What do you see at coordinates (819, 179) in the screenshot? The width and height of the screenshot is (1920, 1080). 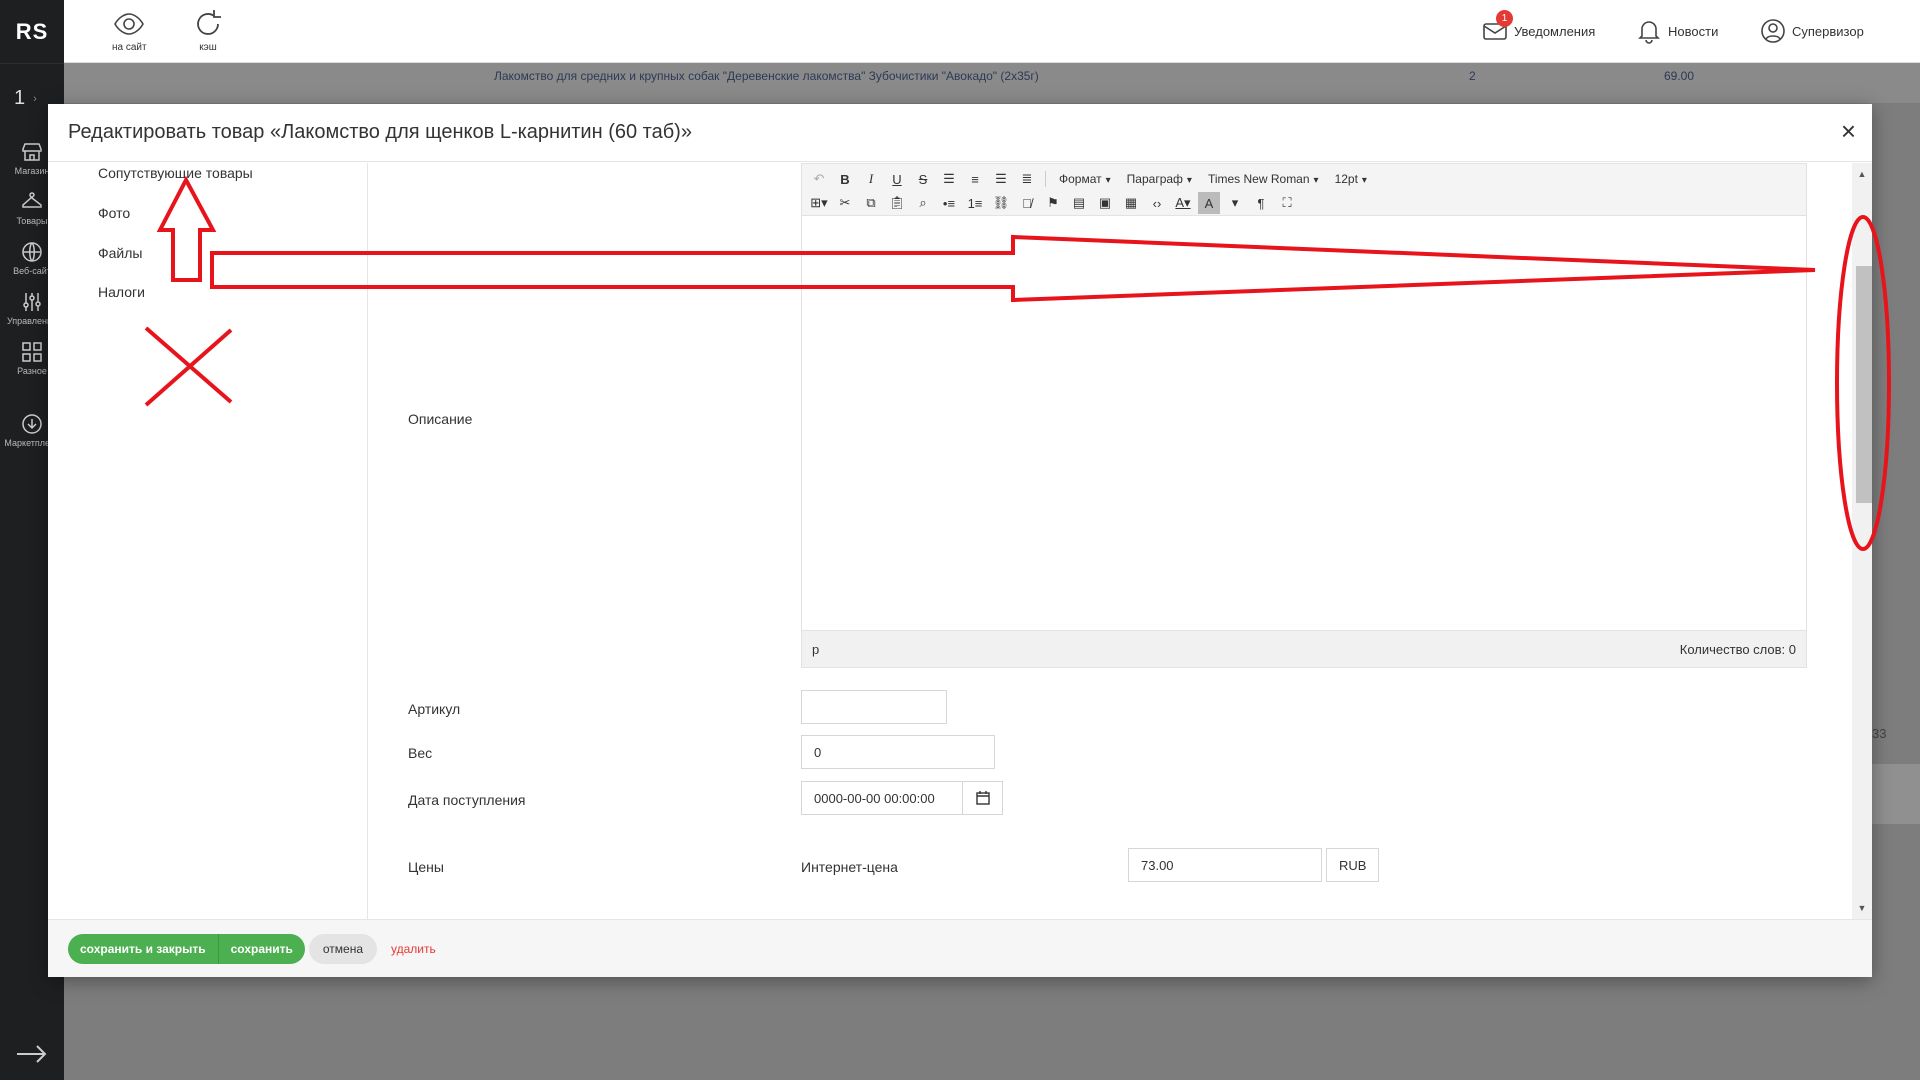 I see `undo-icon: ↶` at bounding box center [819, 179].